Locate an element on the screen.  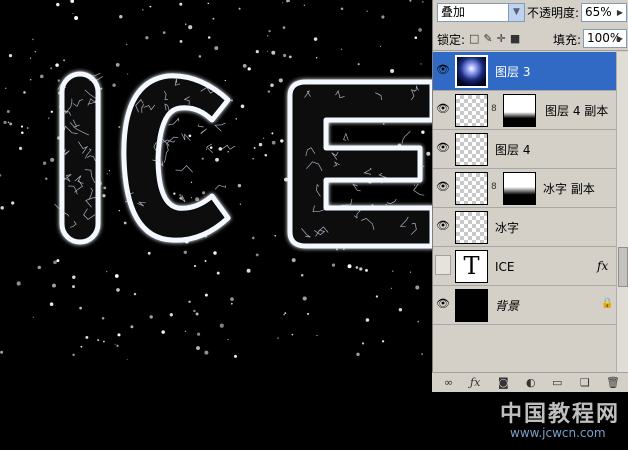
layer-row-4: 👁 图层 4 is located at coordinates (530, 149).